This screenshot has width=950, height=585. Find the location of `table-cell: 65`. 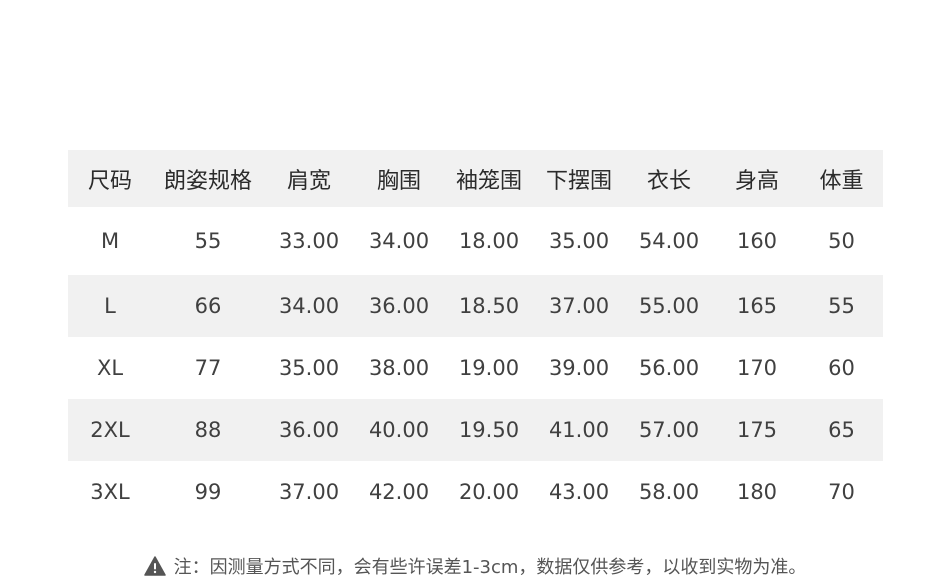

table-cell: 65 is located at coordinates (841, 430).